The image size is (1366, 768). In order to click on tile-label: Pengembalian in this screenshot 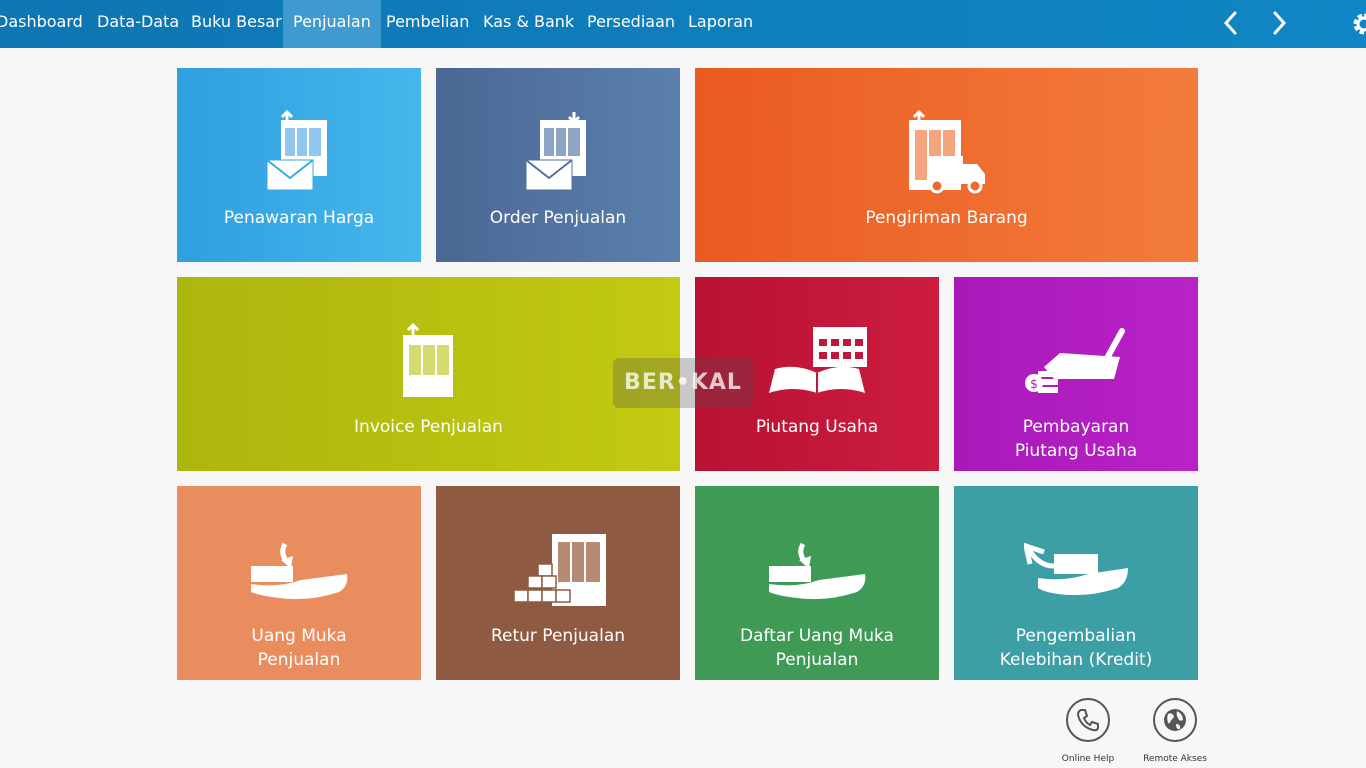, I will do `click(1076, 636)`.